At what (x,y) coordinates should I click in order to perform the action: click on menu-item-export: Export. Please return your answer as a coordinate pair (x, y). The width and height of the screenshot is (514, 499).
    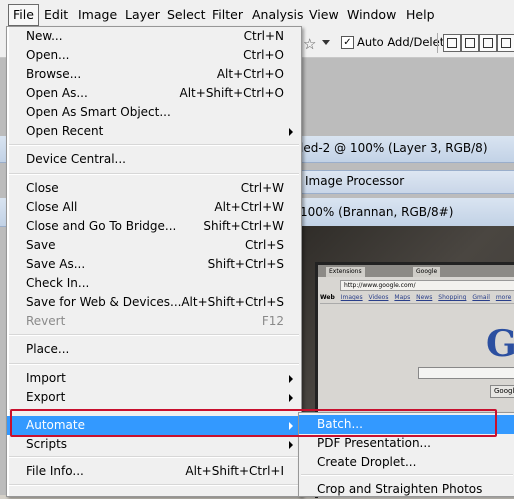
    Looking at the image, I should click on (154, 397).